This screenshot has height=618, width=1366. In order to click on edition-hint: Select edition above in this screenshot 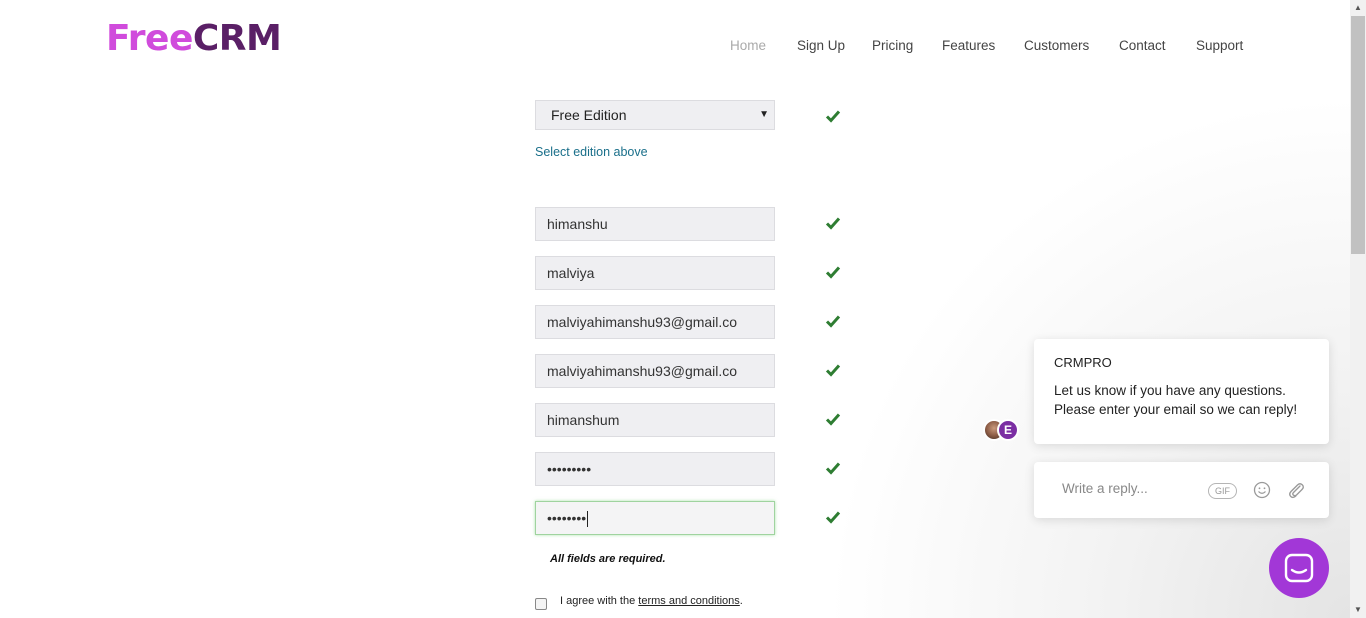, I will do `click(591, 152)`.